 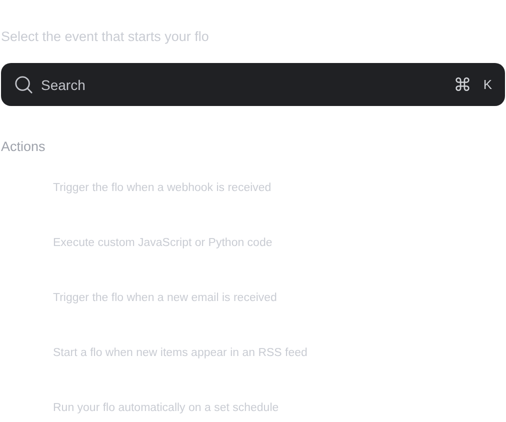 What do you see at coordinates (23, 84) in the screenshot?
I see `search-icon` at bounding box center [23, 84].